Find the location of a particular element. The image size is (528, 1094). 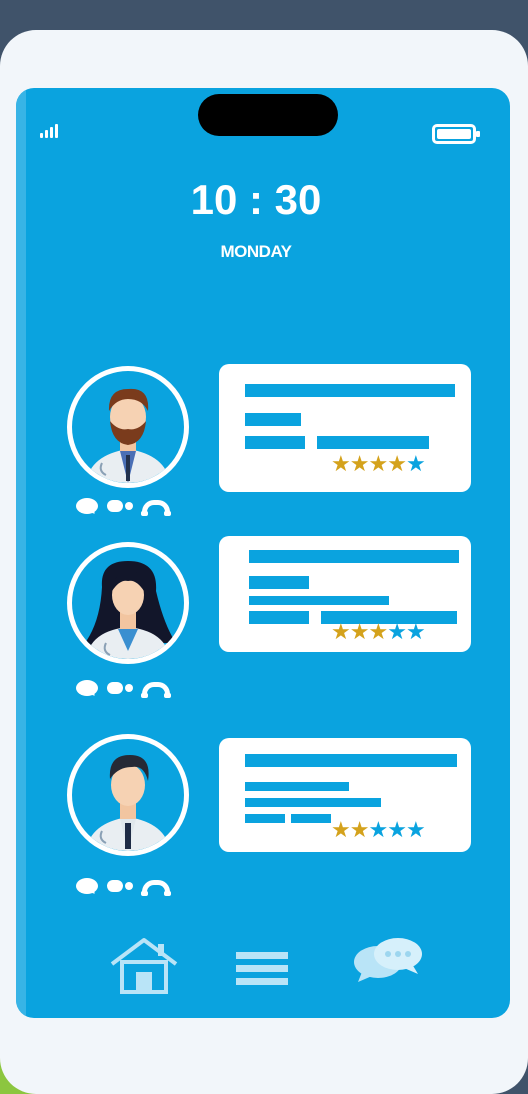

doctor-1-actions is located at coordinates (123, 507).